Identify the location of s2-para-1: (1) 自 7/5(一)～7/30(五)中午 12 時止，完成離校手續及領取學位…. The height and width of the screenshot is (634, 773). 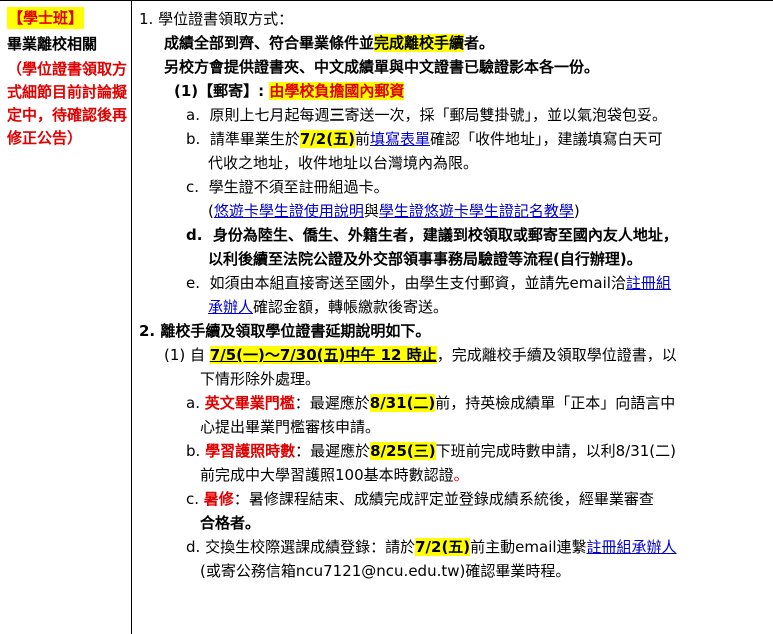
(420, 355).